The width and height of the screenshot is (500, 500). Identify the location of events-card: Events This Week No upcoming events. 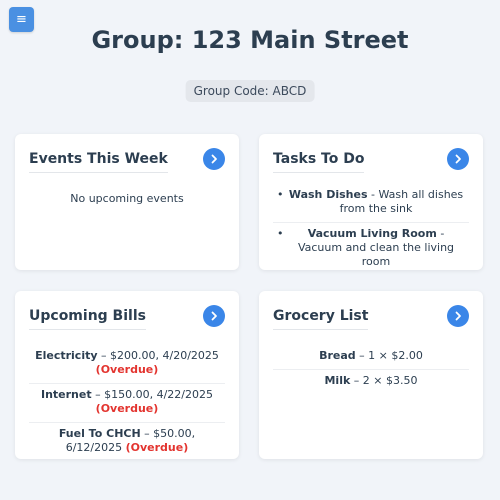
(127, 202).